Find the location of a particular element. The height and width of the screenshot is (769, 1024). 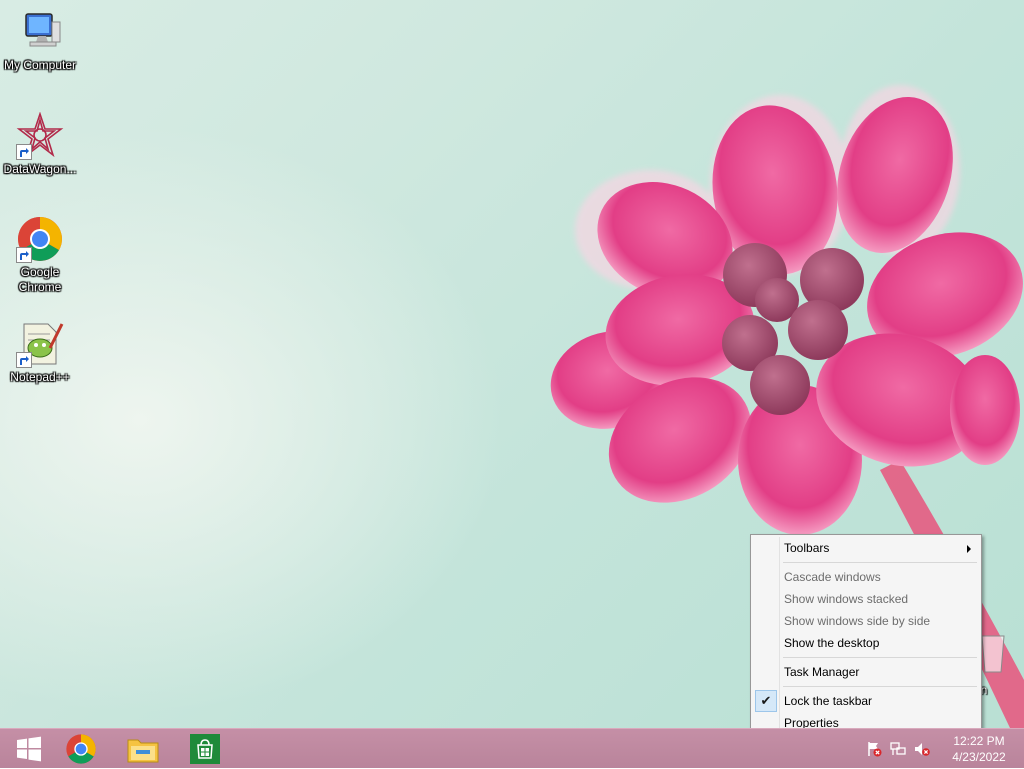

menu-item-label: Toolbars is located at coordinates (807, 548).